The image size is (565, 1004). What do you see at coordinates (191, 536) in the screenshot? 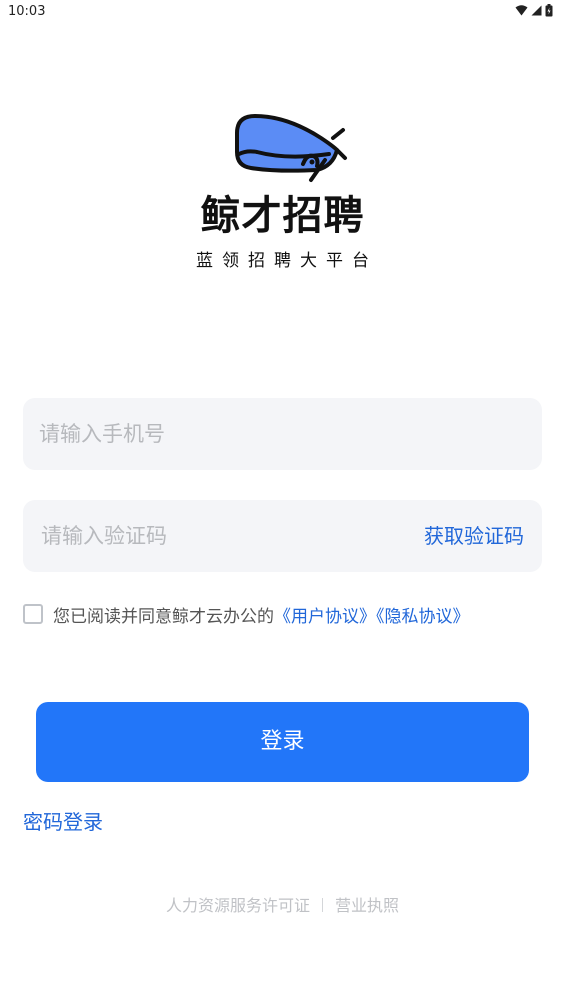
I see `code-input` at bounding box center [191, 536].